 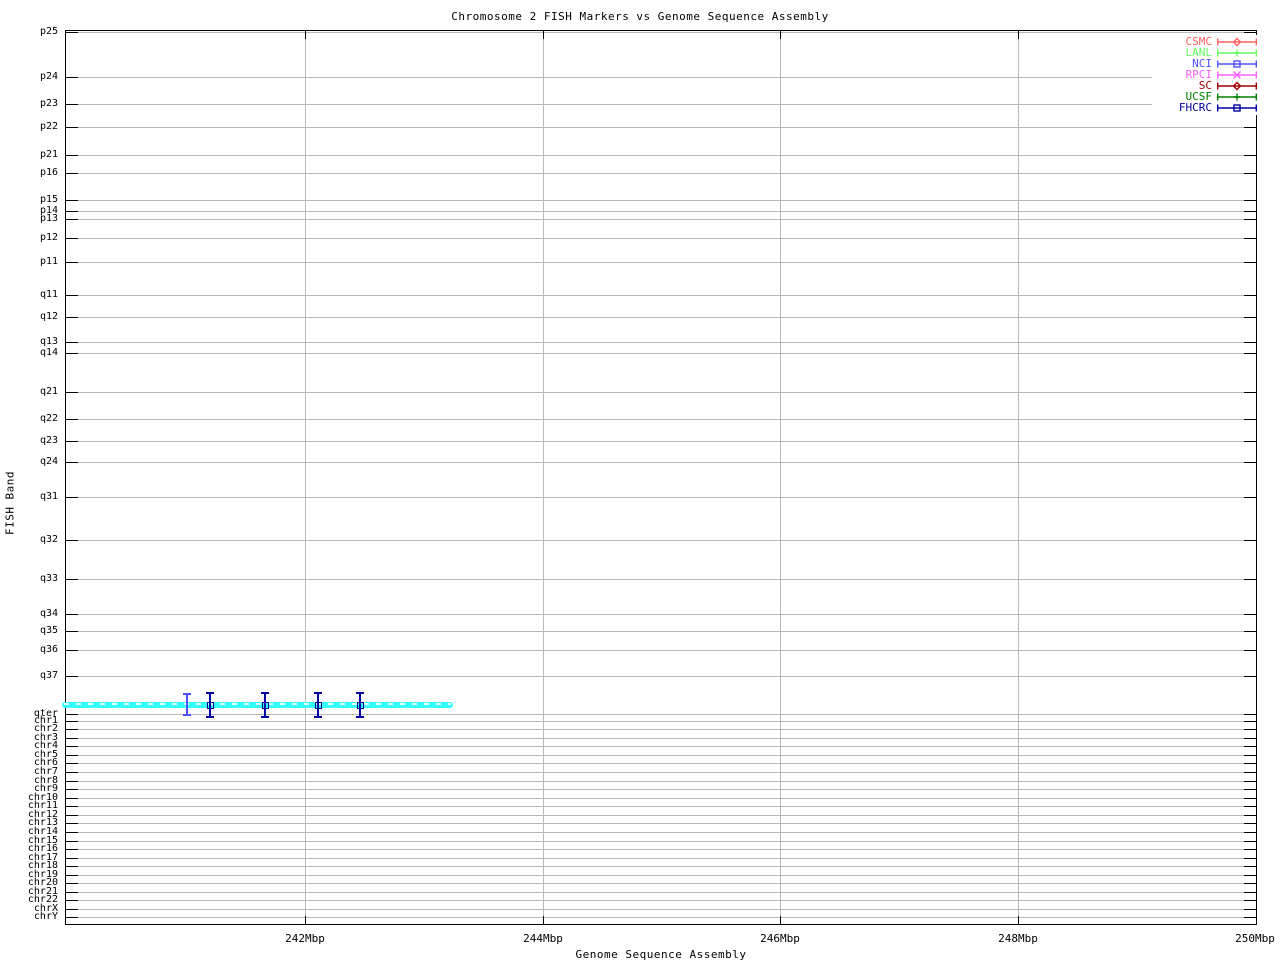 I want to click on gridline-h-chr11, so click(x=661, y=806).